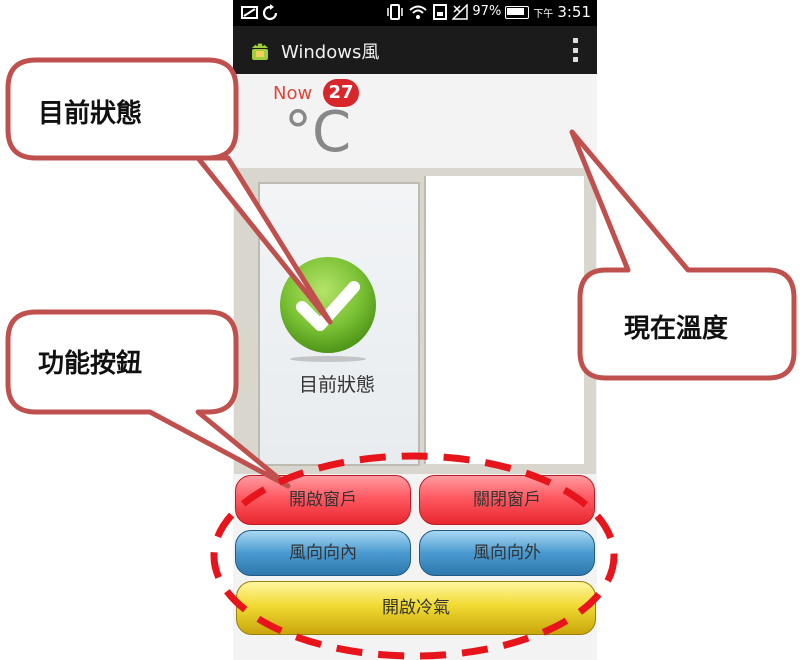  I want to click on callout-function-buttons, so click(148, 399).